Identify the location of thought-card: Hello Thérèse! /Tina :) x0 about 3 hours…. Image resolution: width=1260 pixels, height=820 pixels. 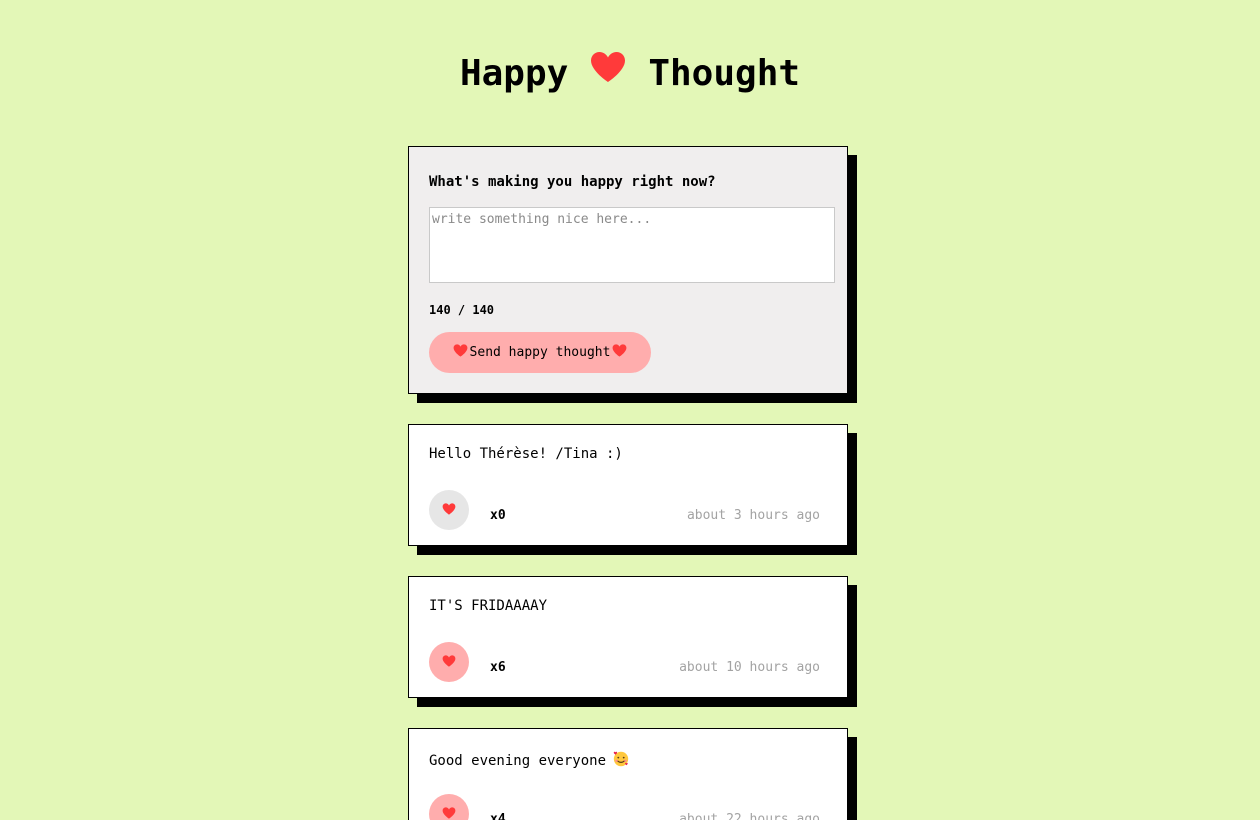
(628, 485).